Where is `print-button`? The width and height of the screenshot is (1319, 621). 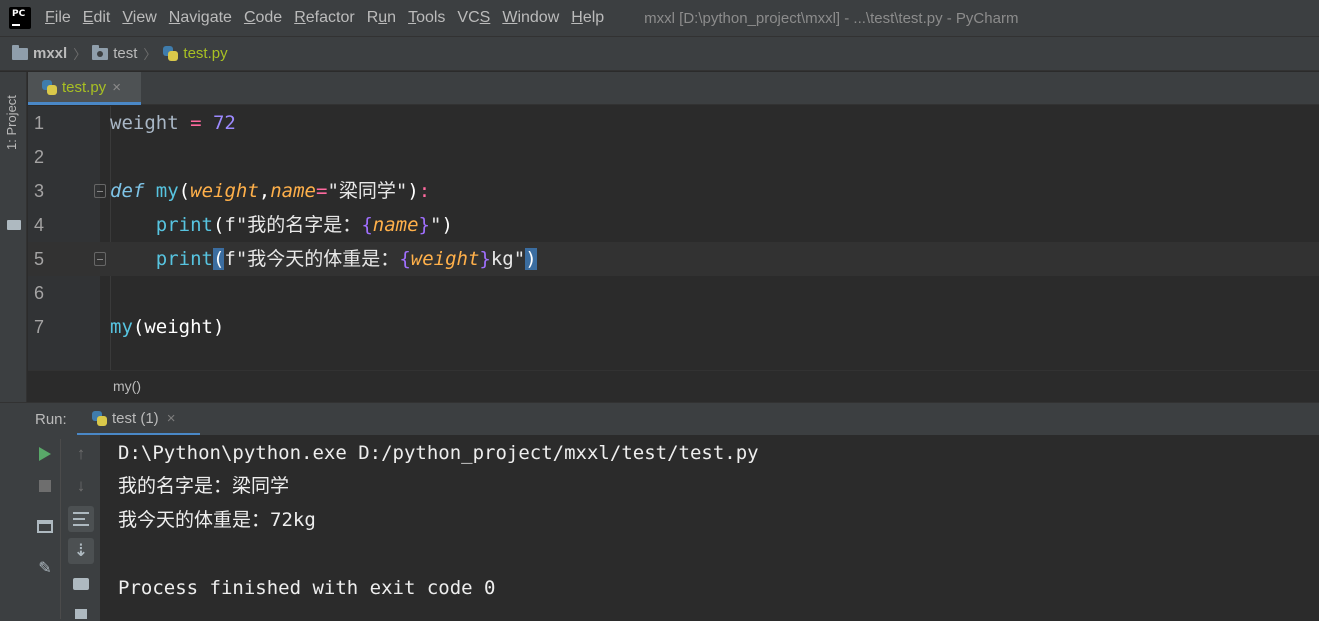
print-button is located at coordinates (81, 584).